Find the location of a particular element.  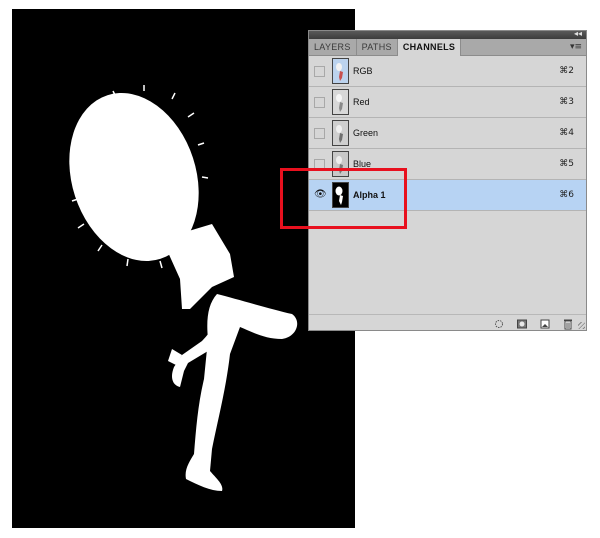

tab-layers: LAYERS is located at coordinates (333, 47).